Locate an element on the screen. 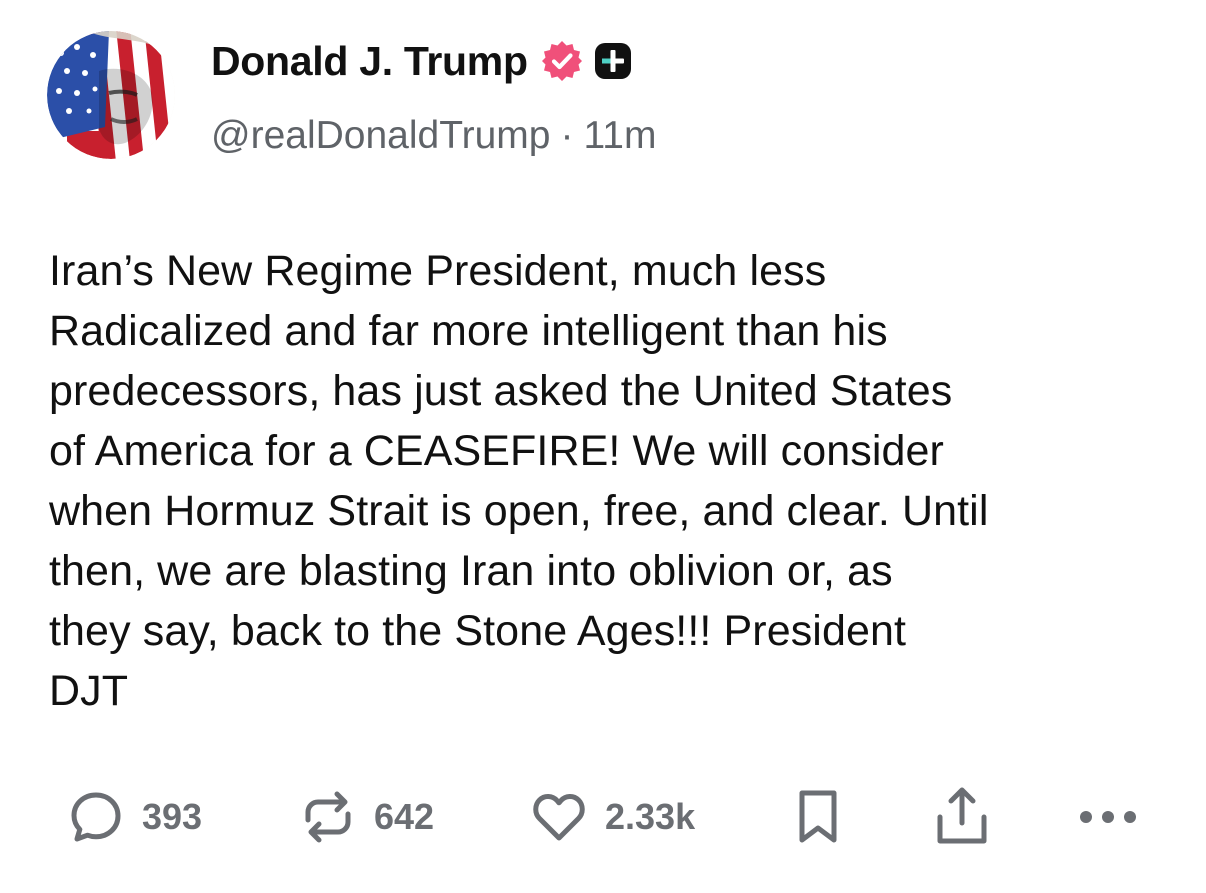 The width and height of the screenshot is (1206, 893). post-timestamp: 11m is located at coordinates (619, 136).